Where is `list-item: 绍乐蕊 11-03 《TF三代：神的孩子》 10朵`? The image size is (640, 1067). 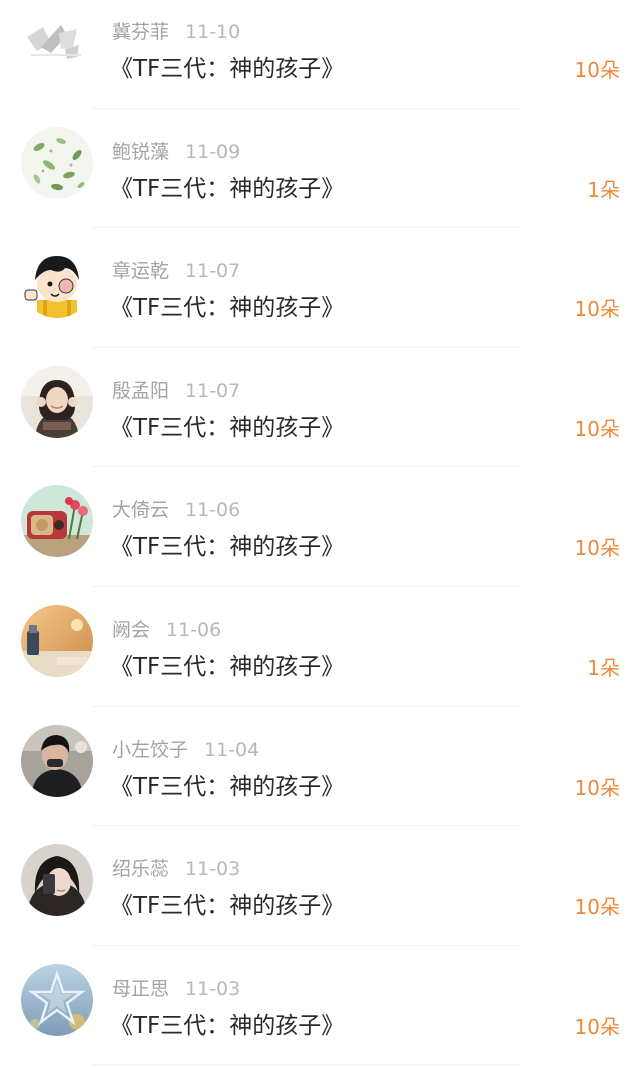
list-item: 绍乐蕊 11-03 《TF三代：神的孩子》 10朵 is located at coordinates (320, 886).